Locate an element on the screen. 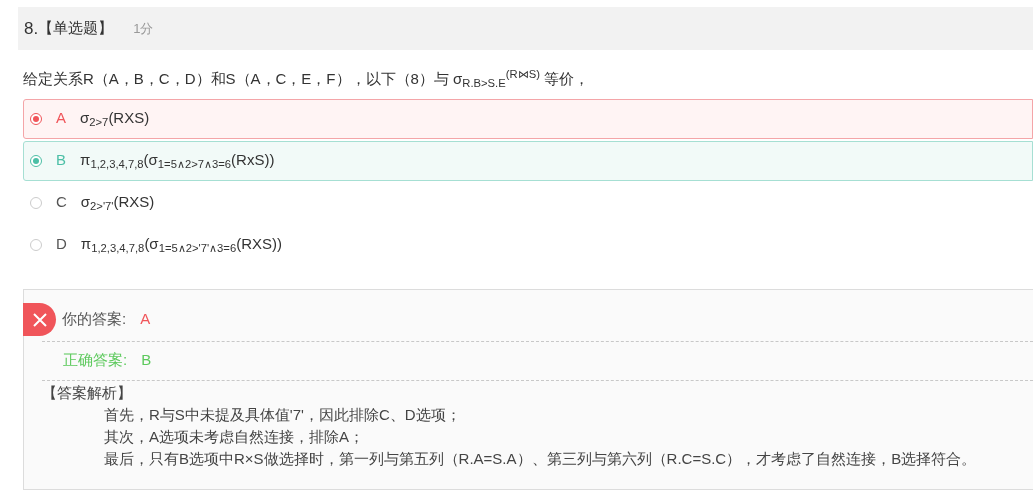 The width and height of the screenshot is (1033, 494). option-formula: π$_{1,2,3,4,7,8}$(σ$_{1=5∧2>'7'∧3=6}$(RXS)) is located at coordinates (181, 245).